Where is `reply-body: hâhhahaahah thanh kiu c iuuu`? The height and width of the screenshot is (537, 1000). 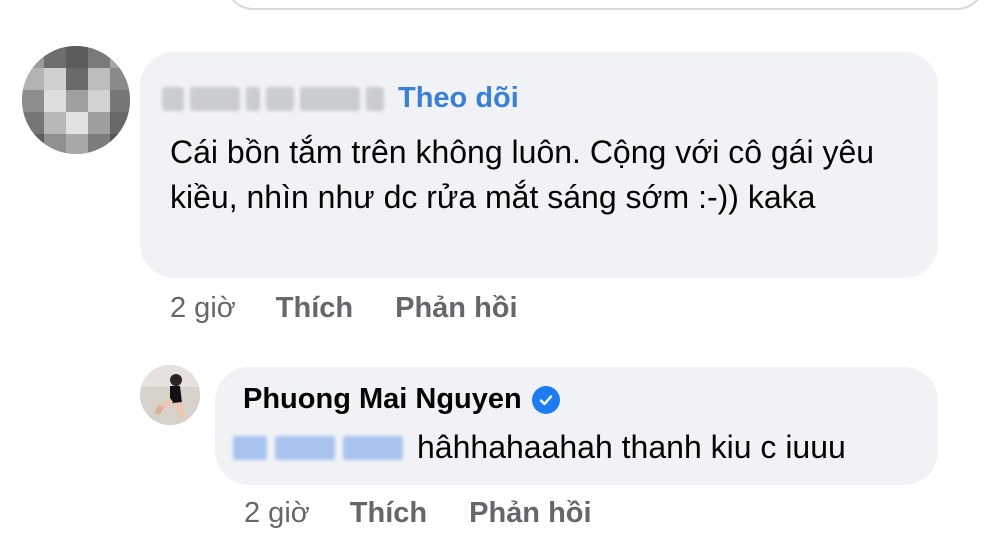 reply-body: hâhhahaahah thanh kiu c iuuu is located at coordinates (539, 447).